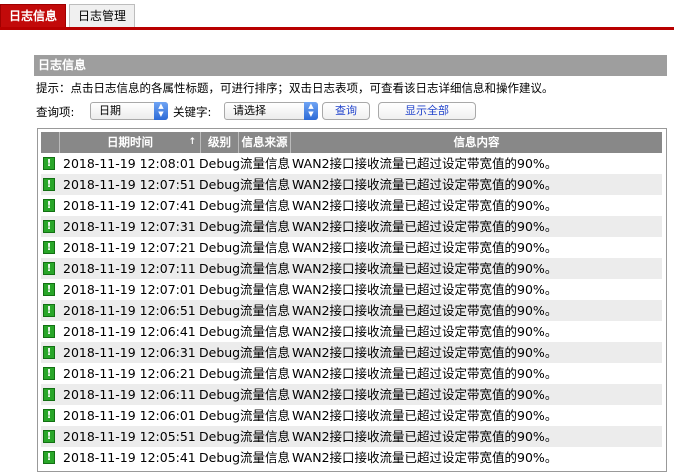 Image resolution: width=674 pixels, height=474 pixels. Describe the element at coordinates (192, 112) in the screenshot. I see `keyword-label: 关键字:` at that location.